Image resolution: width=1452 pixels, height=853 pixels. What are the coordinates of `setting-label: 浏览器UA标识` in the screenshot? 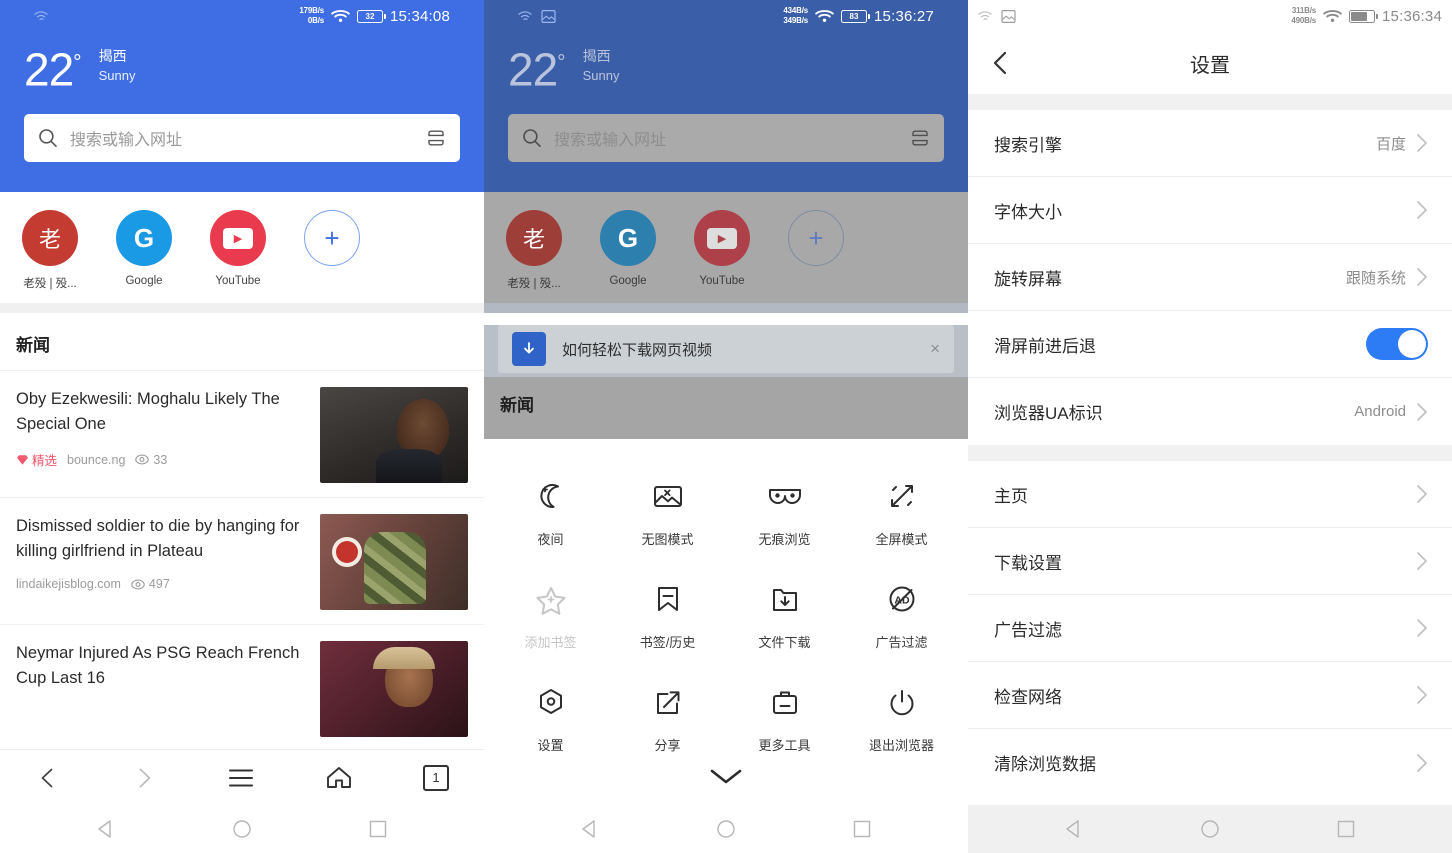 It's located at (1048, 413).